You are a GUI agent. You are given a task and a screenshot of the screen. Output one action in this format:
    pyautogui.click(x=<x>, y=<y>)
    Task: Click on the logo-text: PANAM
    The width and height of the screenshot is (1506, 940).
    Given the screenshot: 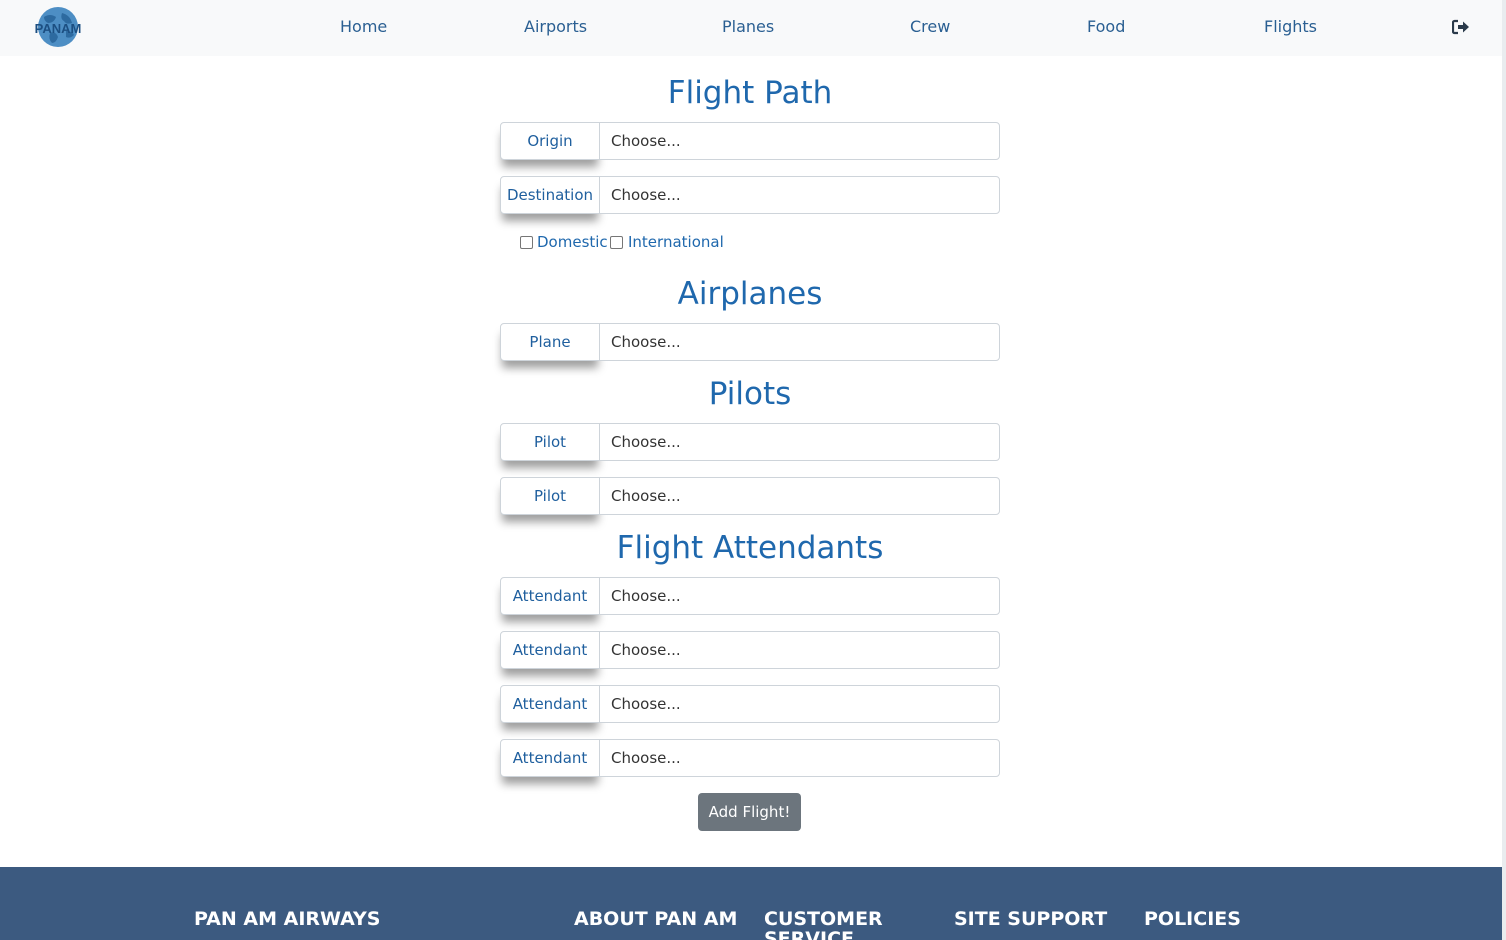 What is the action you would take?
    pyautogui.click(x=58, y=28)
    